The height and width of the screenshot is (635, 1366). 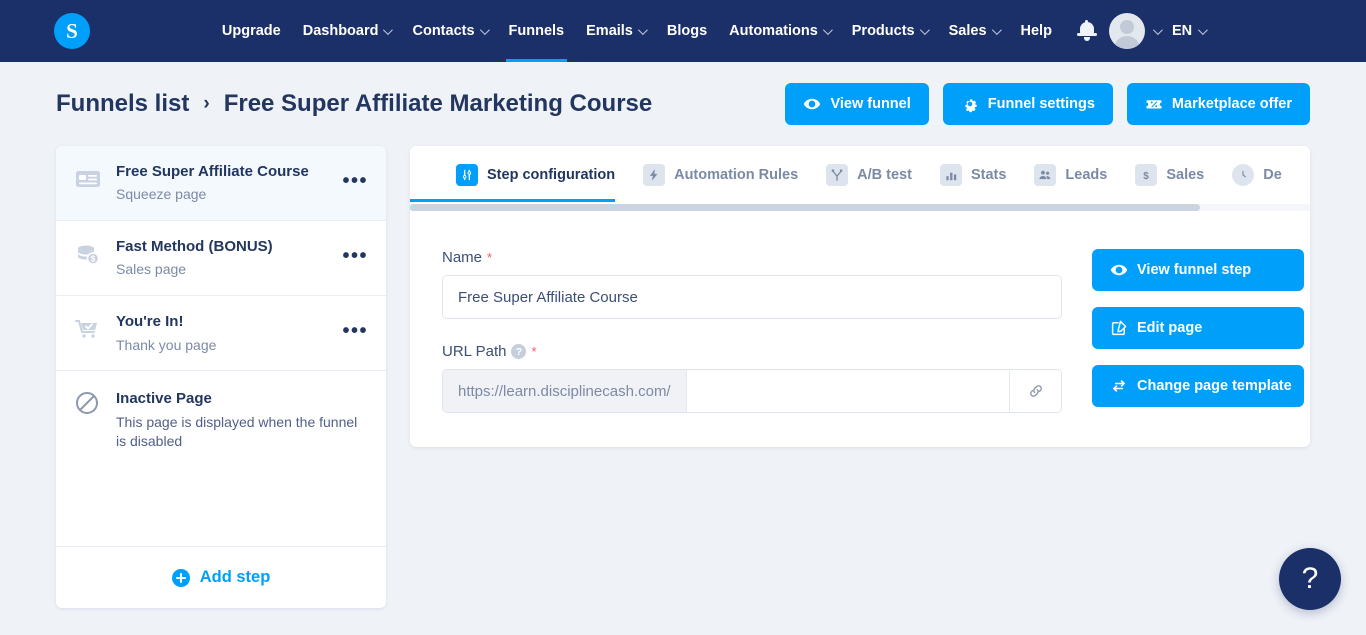 I want to click on dollar-icon: $, so click(x=1146, y=175).